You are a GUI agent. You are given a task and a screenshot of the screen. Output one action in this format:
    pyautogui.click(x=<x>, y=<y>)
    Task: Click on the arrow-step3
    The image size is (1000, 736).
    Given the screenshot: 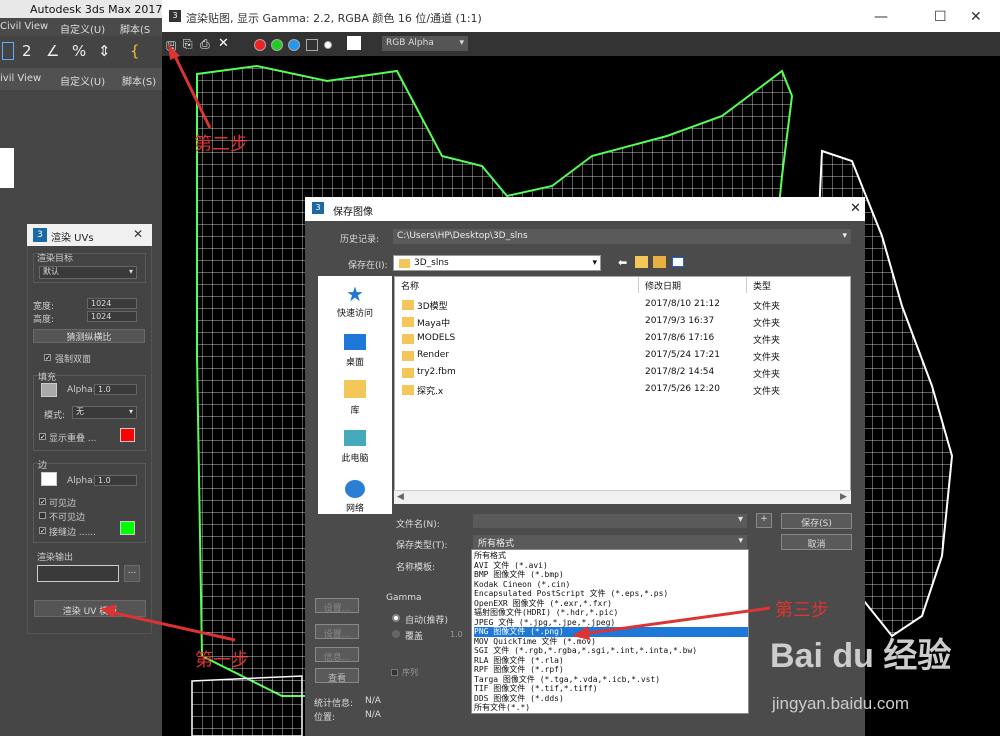 What is the action you would take?
    pyautogui.click(x=676, y=621)
    